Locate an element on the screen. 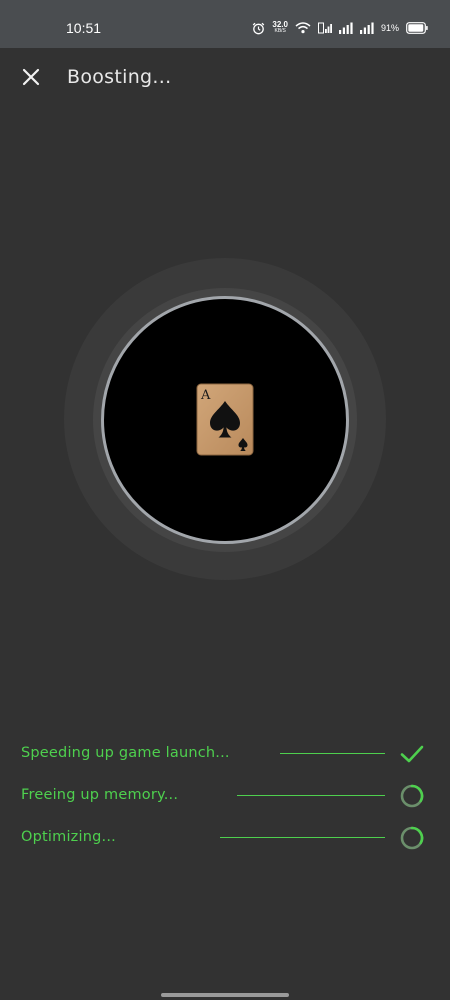 This screenshot has width=450, height=1000. alarm-icon is located at coordinates (259, 28).